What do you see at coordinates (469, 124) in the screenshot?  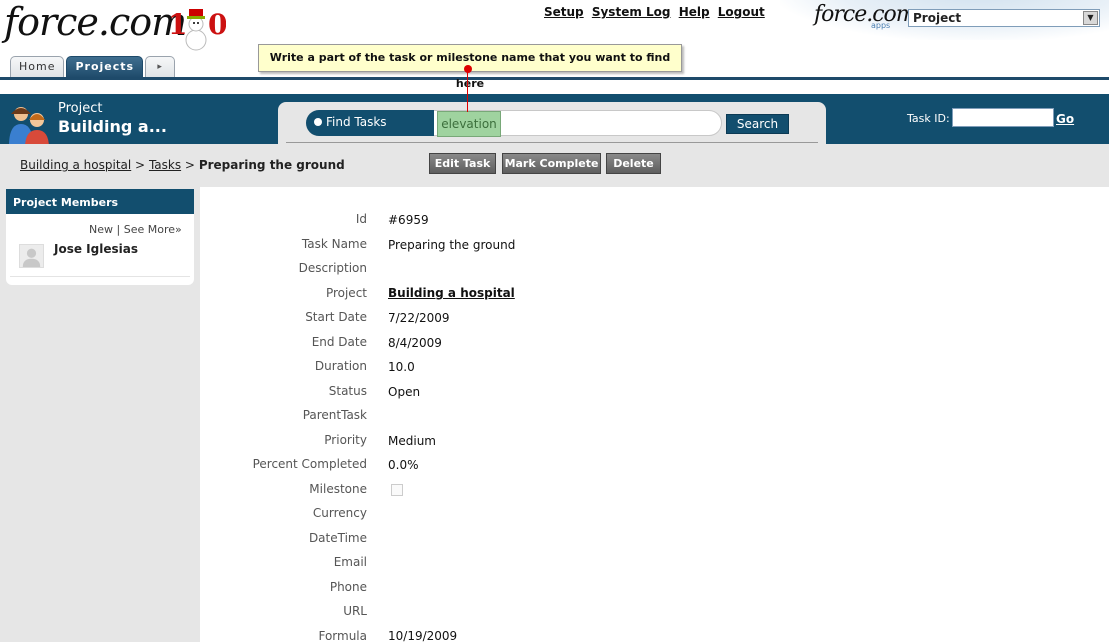 I see `search-input-value: elevation` at bounding box center [469, 124].